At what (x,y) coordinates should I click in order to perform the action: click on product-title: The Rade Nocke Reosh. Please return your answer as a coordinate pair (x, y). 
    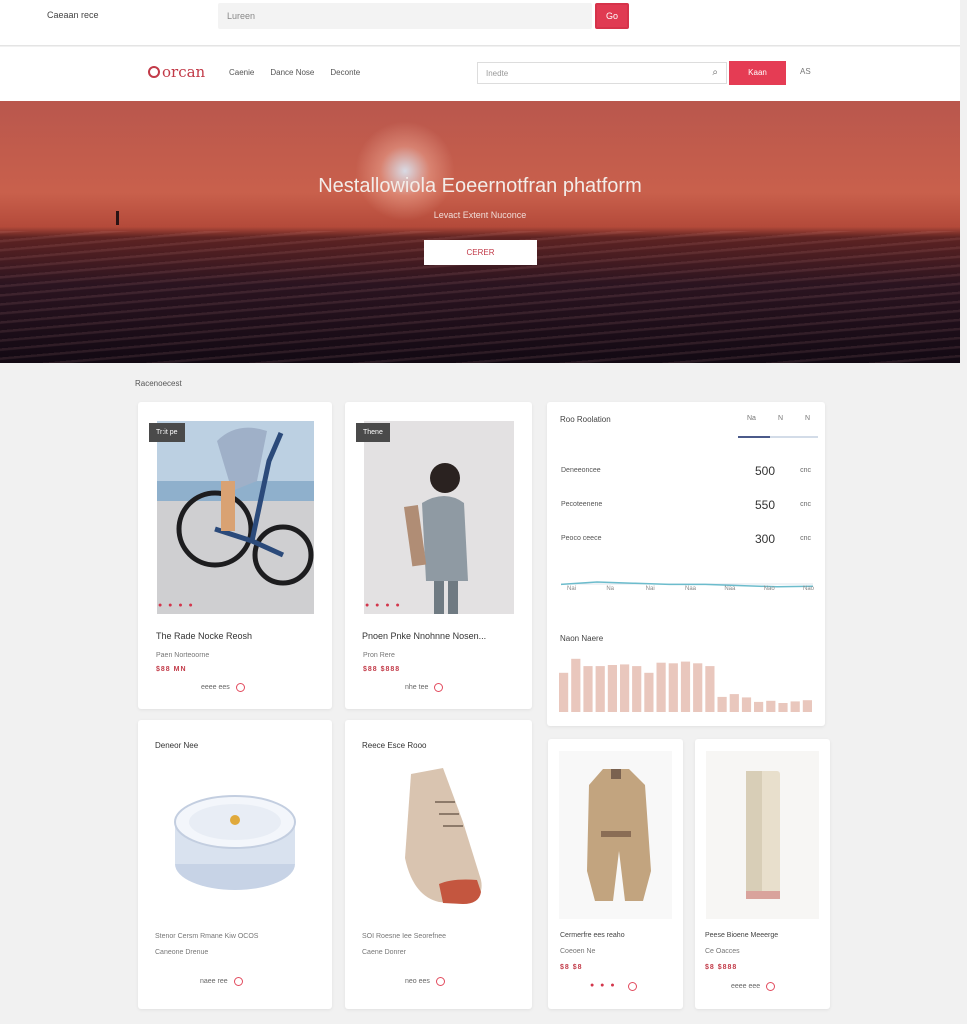
    Looking at the image, I should click on (204, 636).